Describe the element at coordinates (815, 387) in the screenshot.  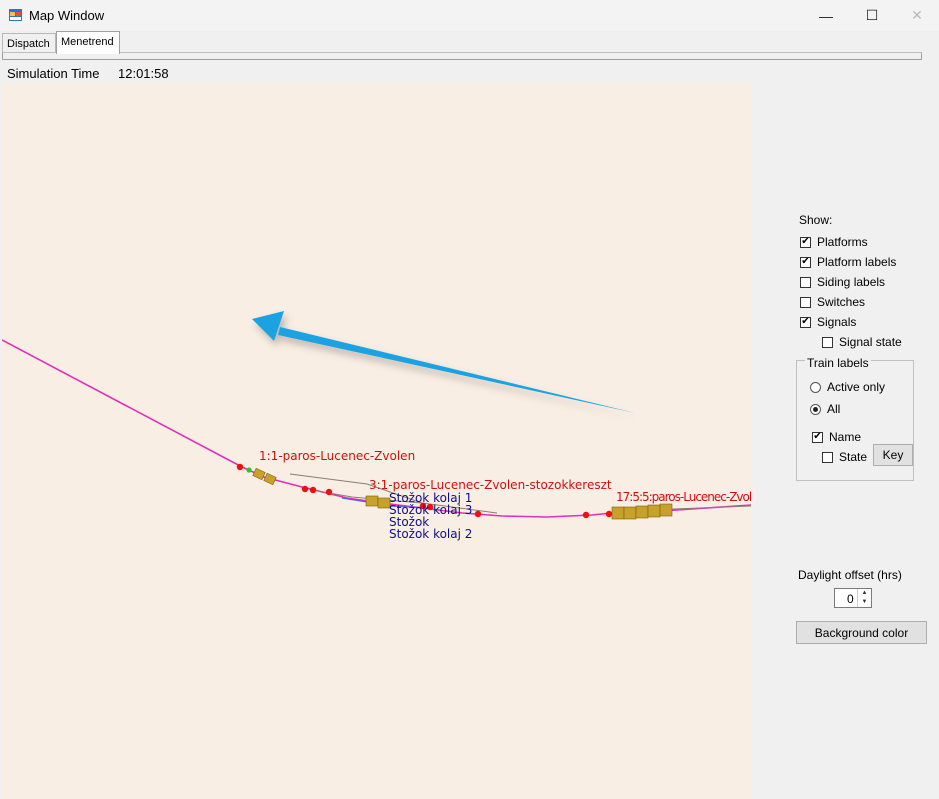
I see `radio-unselected-icon` at that location.